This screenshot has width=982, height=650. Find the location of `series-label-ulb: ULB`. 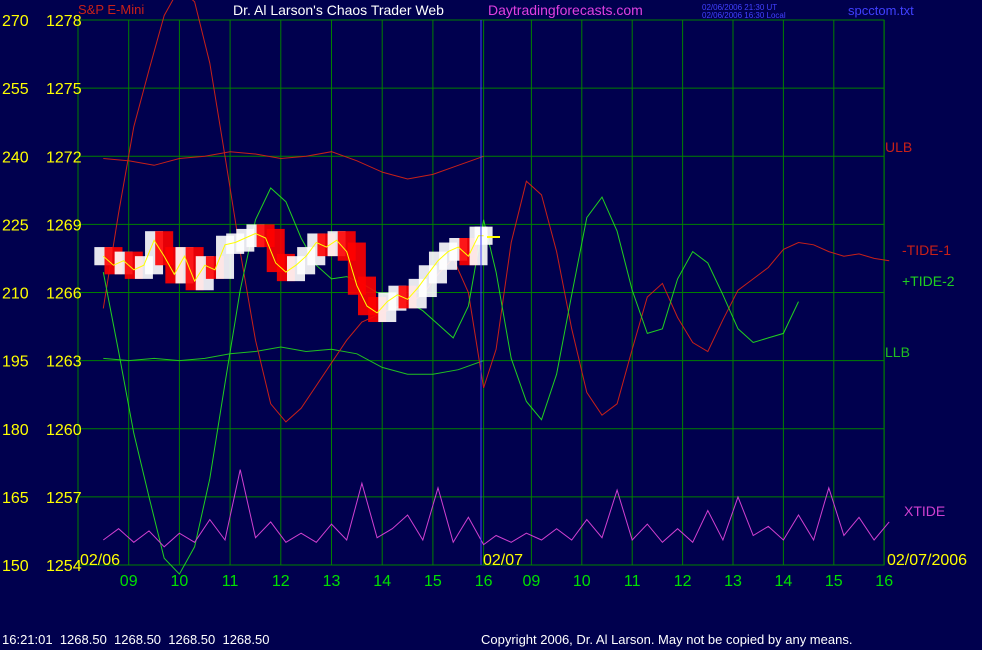

series-label-ulb: ULB is located at coordinates (898, 147).